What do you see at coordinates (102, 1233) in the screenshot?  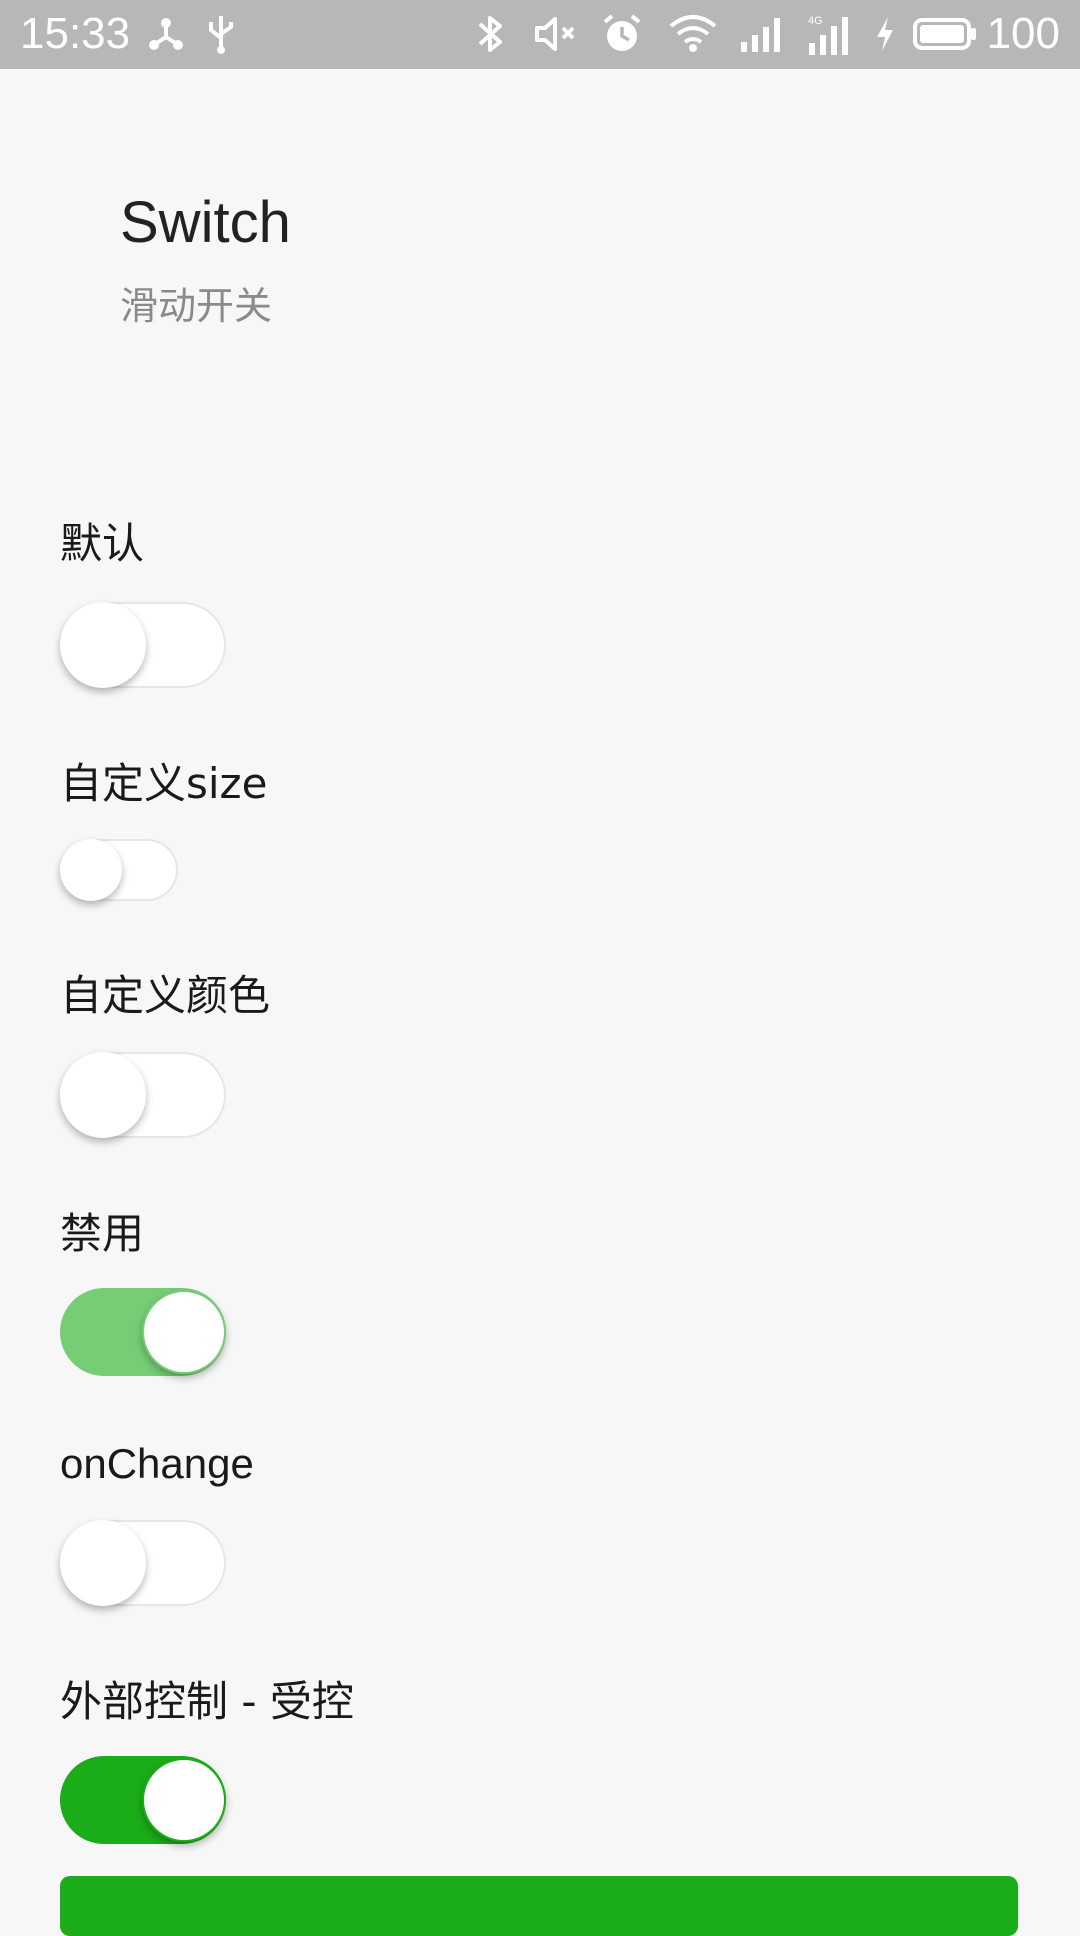 I see `section-label-disabled: 禁用` at bounding box center [102, 1233].